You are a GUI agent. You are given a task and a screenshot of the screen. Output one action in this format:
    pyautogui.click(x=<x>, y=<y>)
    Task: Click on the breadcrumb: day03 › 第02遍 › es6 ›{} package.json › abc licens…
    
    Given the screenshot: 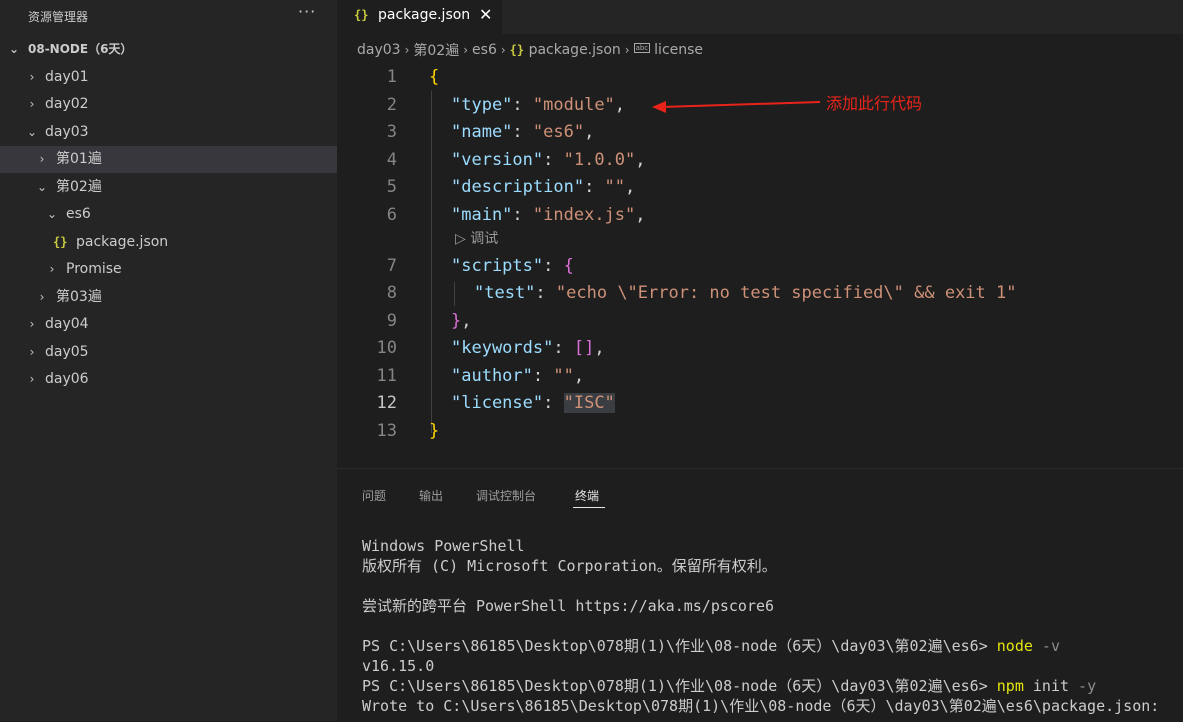 What is the action you would take?
    pyautogui.click(x=530, y=51)
    